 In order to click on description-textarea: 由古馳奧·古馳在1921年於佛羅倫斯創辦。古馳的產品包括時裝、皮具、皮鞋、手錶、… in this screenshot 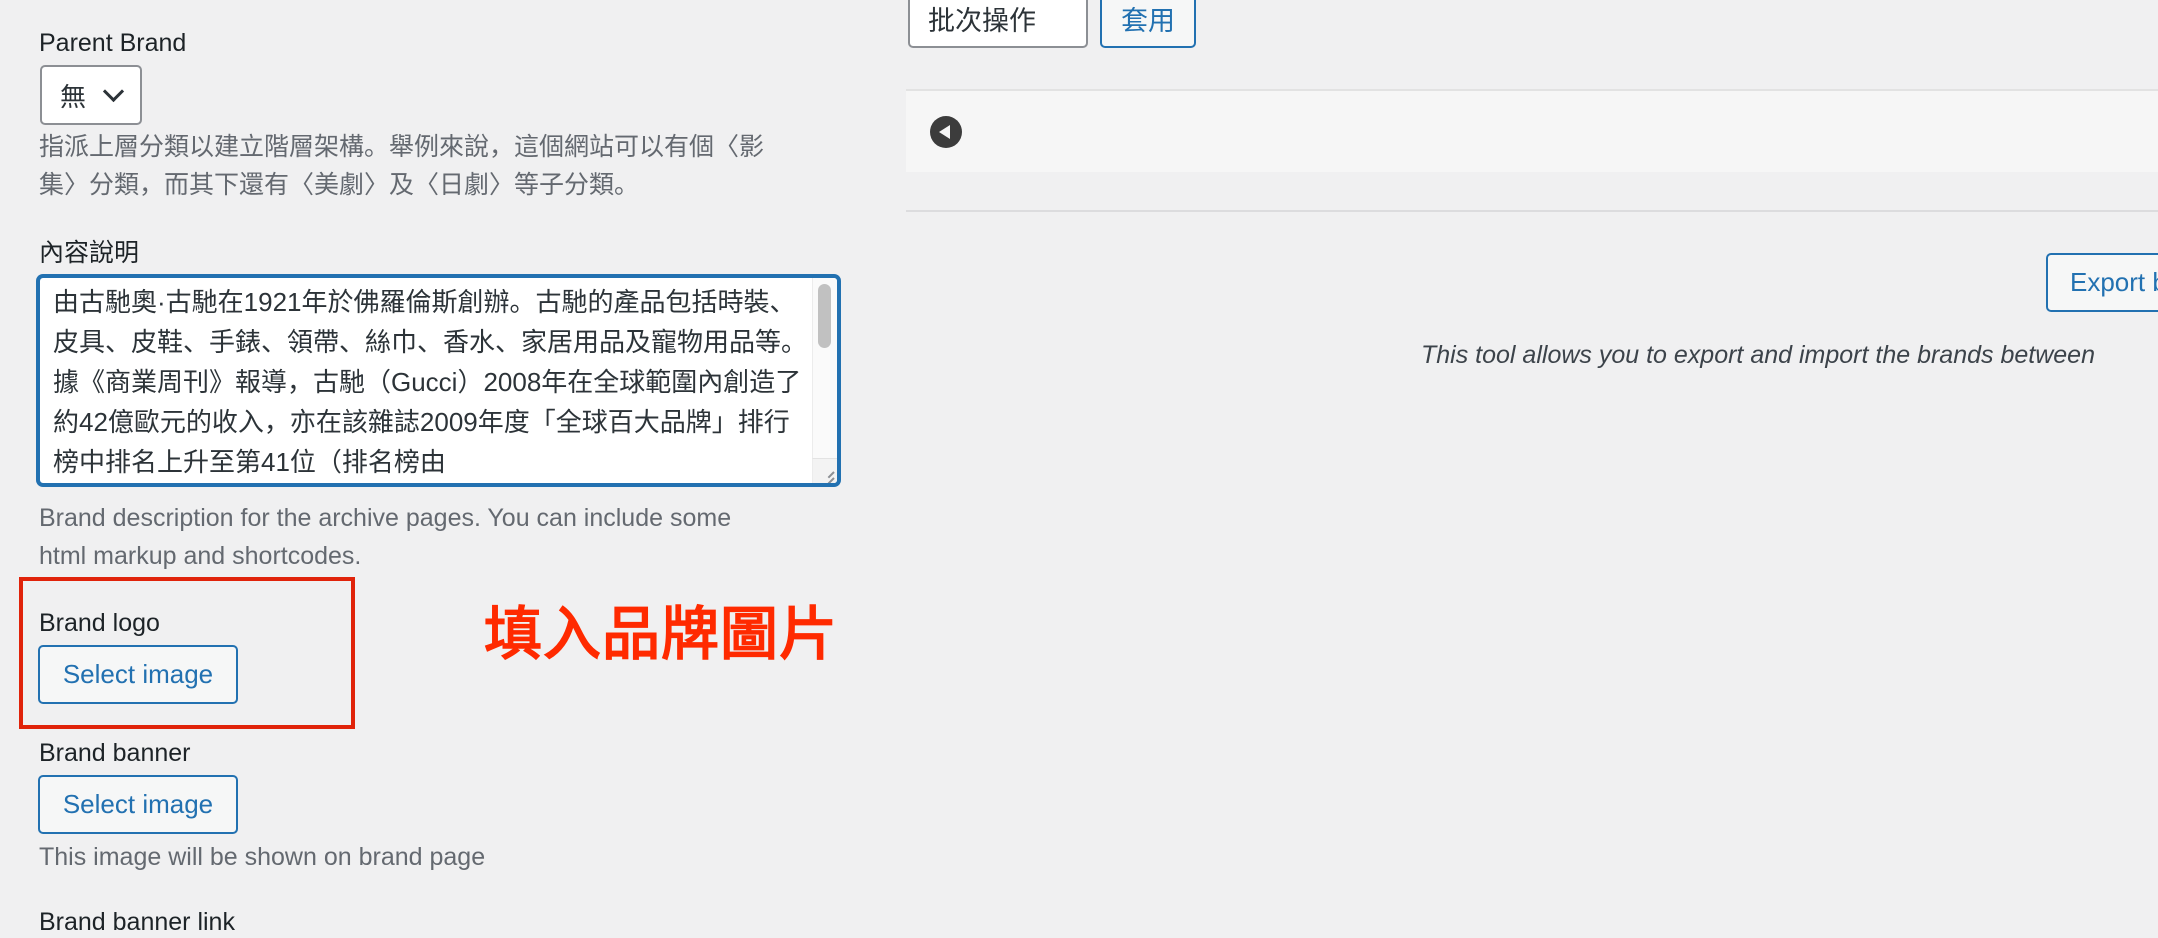, I will do `click(438, 380)`.